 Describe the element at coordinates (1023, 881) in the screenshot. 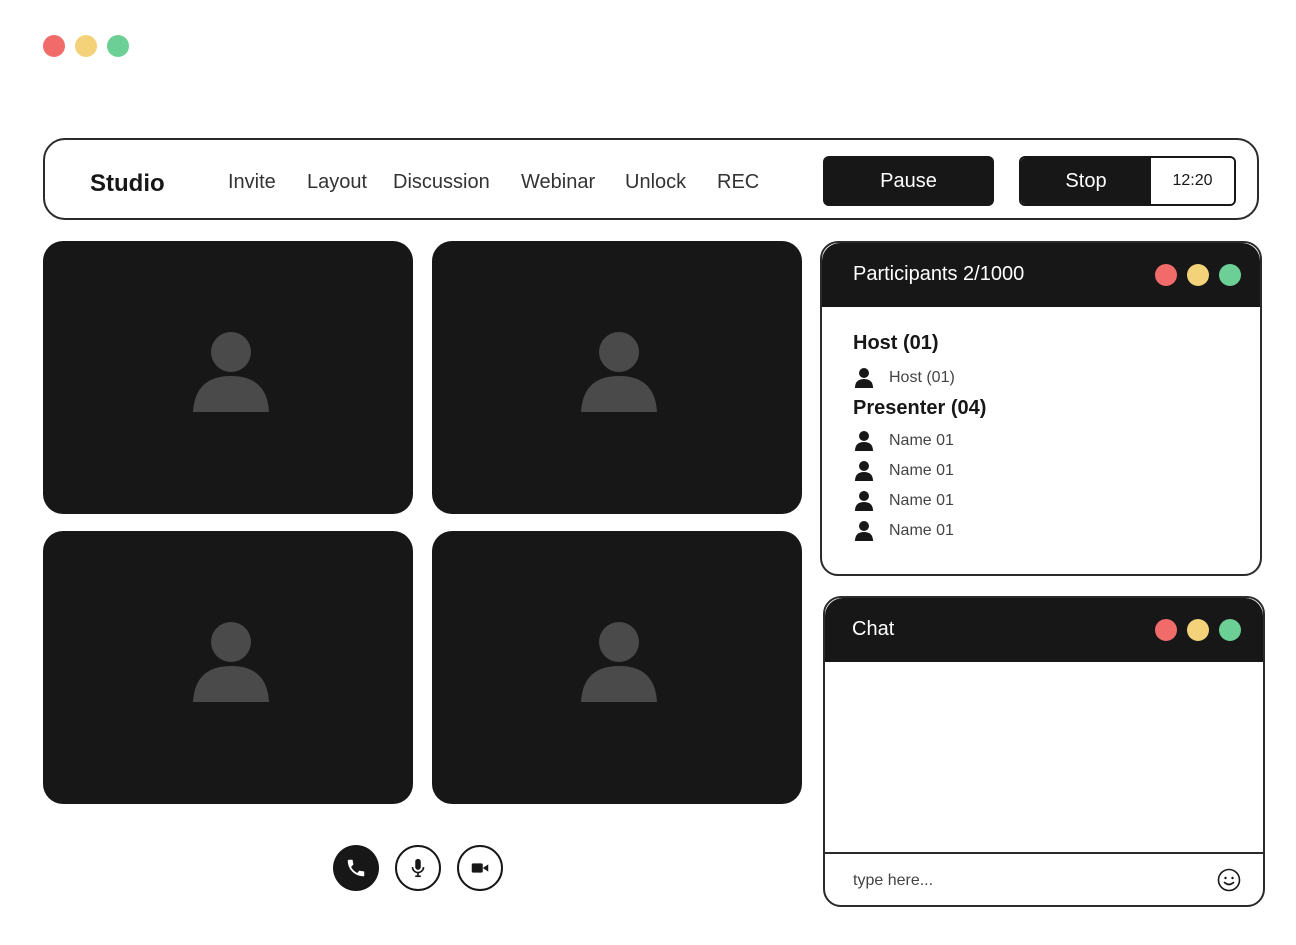

I see `chat-message-input` at that location.